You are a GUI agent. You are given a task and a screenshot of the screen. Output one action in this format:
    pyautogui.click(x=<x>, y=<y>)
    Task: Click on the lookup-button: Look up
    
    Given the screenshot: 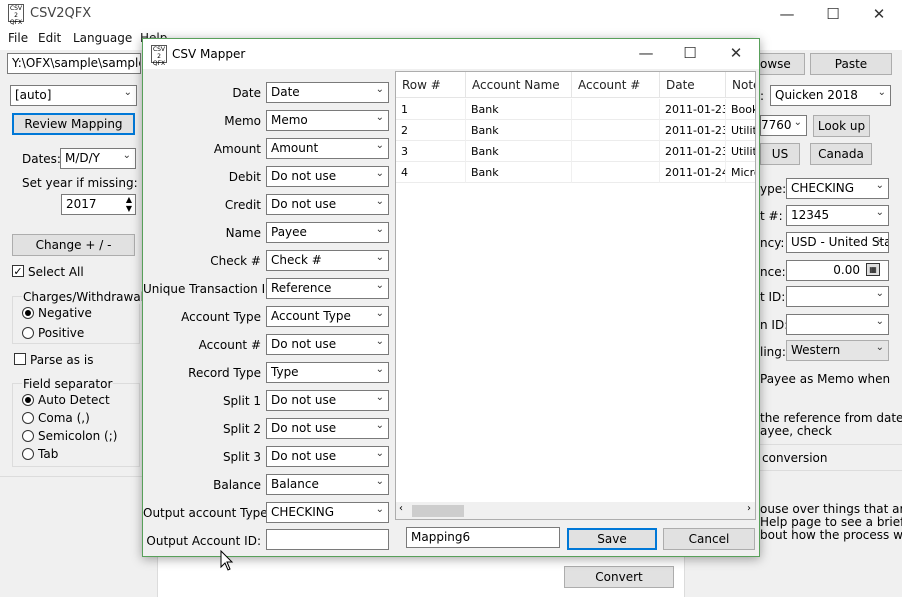 What is the action you would take?
    pyautogui.click(x=841, y=126)
    